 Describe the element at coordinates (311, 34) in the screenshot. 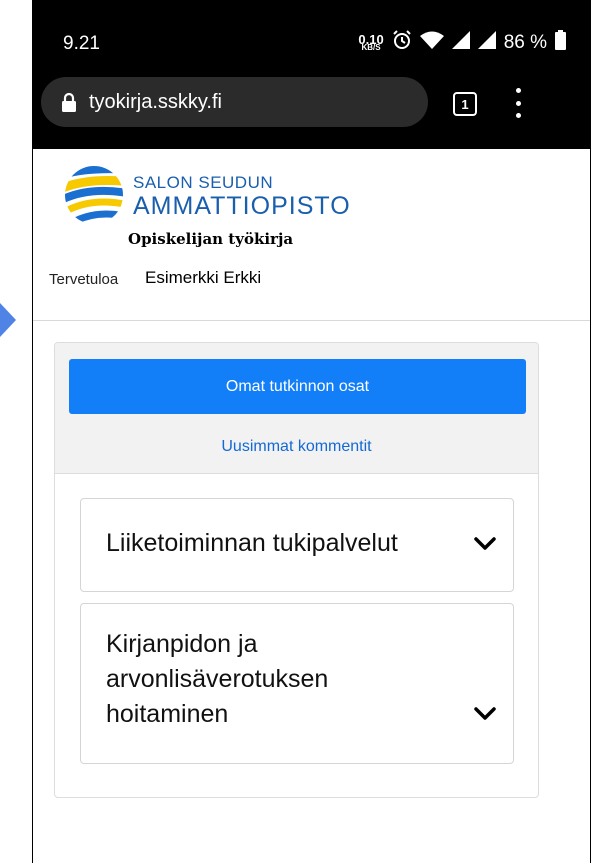

I see `status-bar: 9.21 0.10 KB/S 86 %` at that location.